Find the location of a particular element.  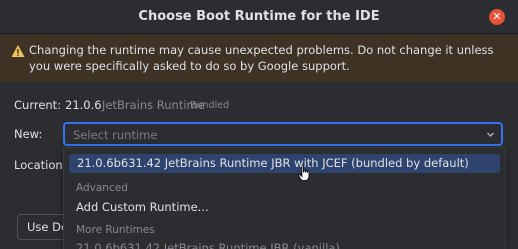

current-label: Current: is located at coordinates (38, 105).